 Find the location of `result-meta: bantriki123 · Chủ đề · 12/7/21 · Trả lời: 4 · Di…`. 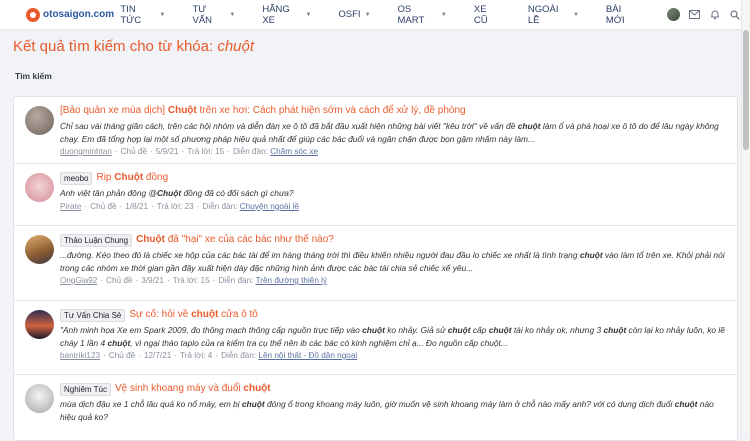

result-meta: bantriki123 · Chủ đề · 12/7/21 · Trả lời: 4 · Di… is located at coordinates (209, 355).